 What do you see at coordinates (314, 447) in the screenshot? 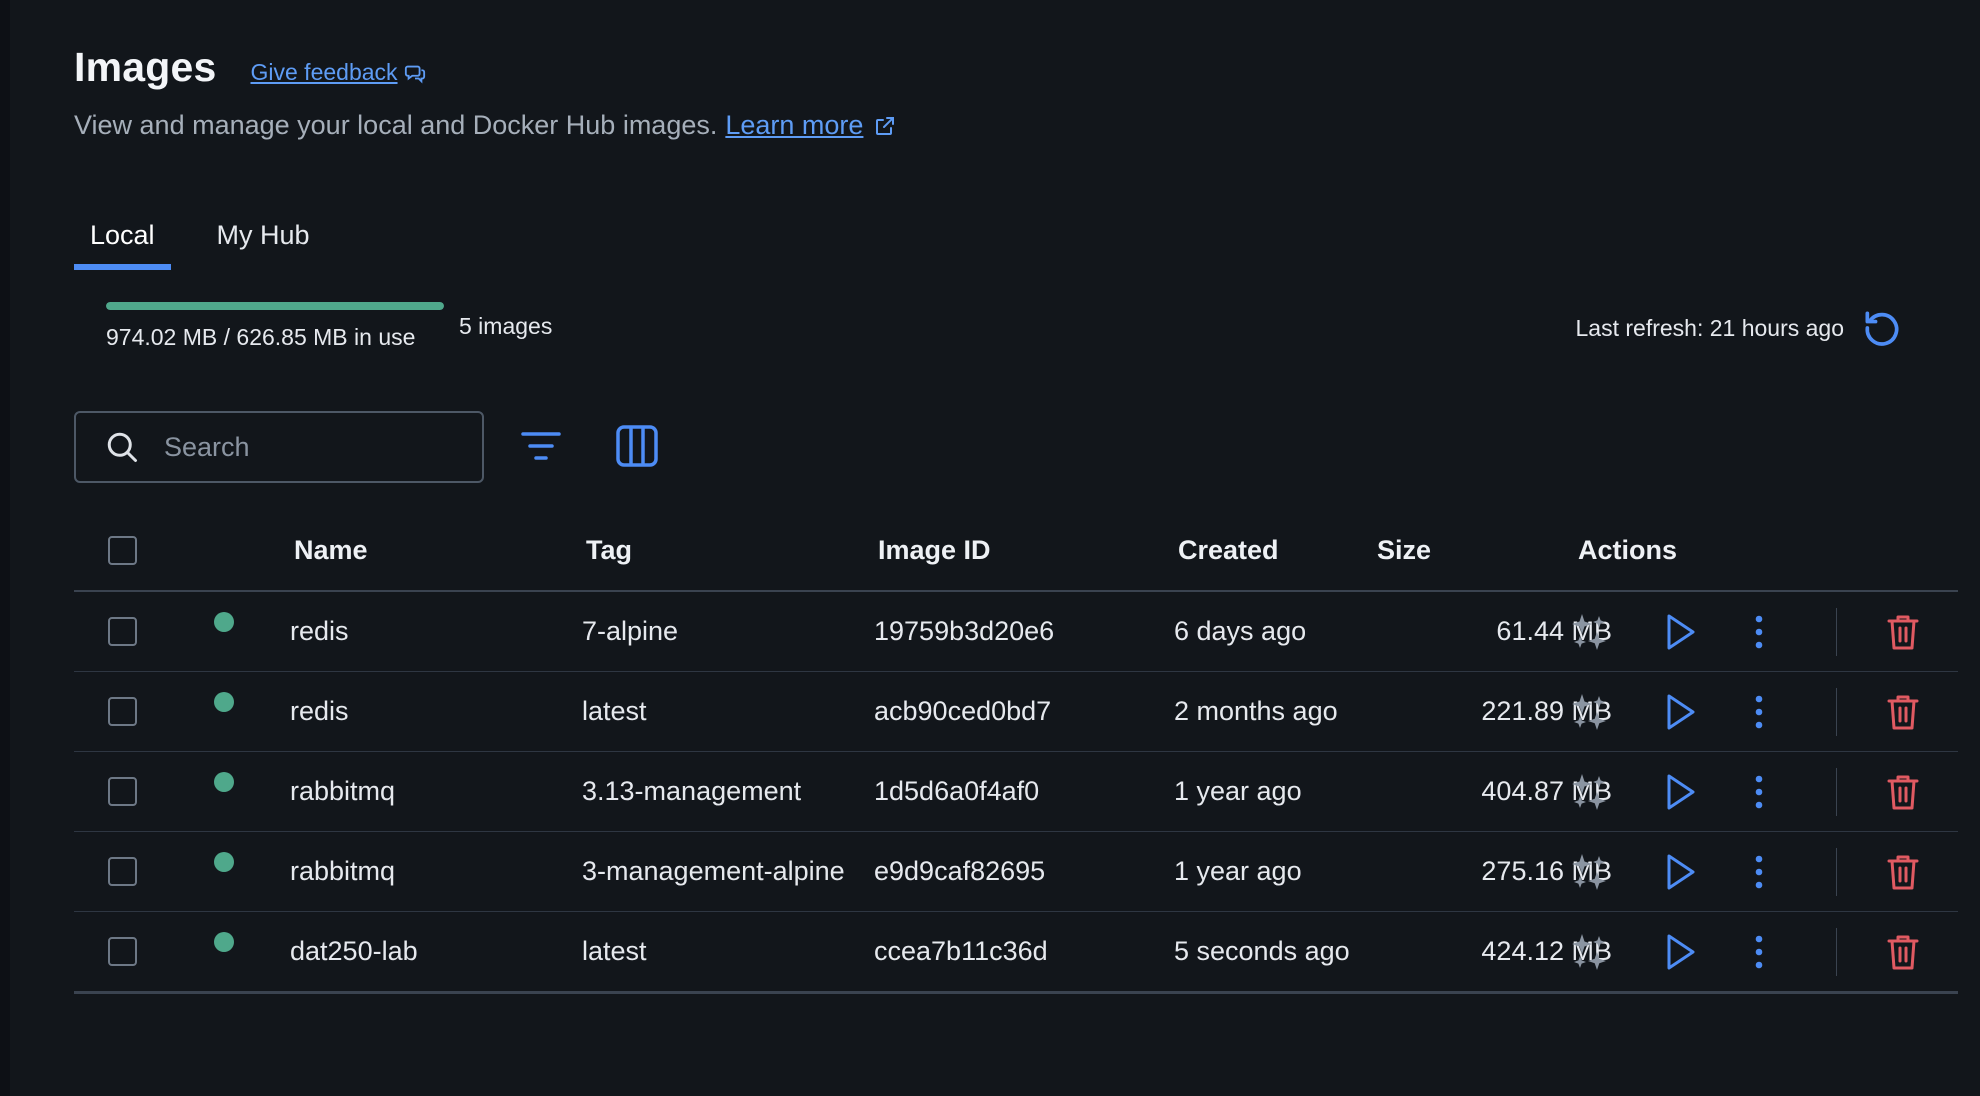
I see `search-input` at bounding box center [314, 447].